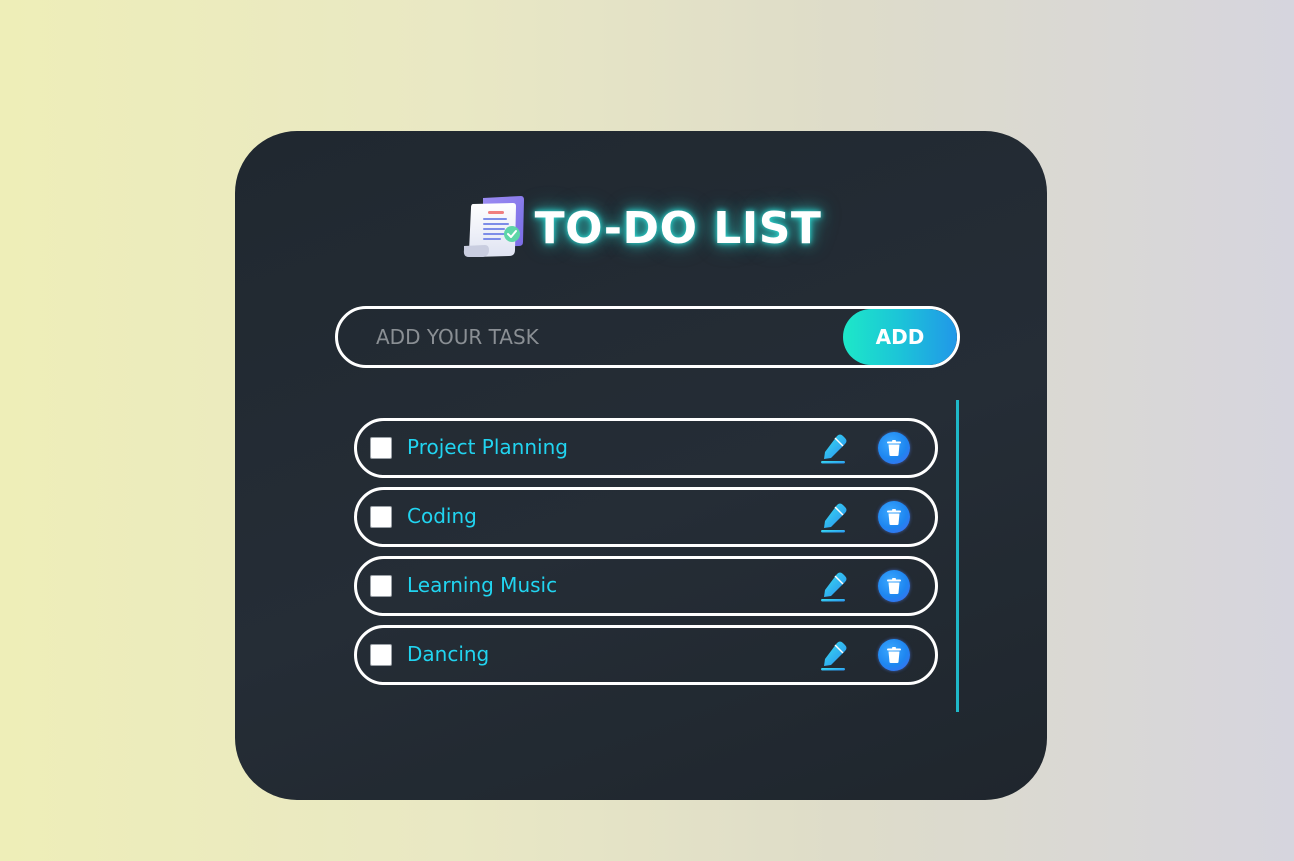 The image size is (1294, 861). What do you see at coordinates (482, 585) in the screenshot?
I see `task-label: Learning Music` at bounding box center [482, 585].